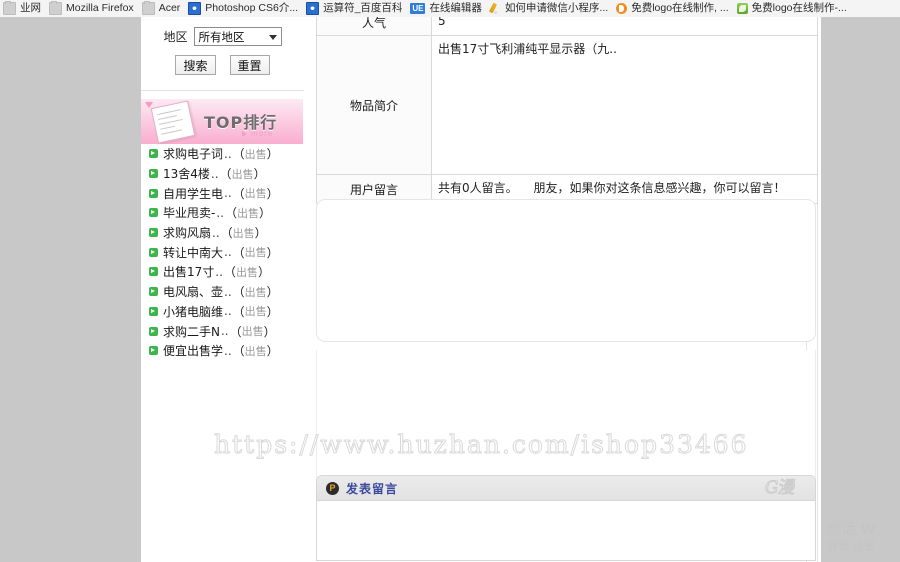  I want to click on list-item-title: 求购二手N, so click(191, 331).